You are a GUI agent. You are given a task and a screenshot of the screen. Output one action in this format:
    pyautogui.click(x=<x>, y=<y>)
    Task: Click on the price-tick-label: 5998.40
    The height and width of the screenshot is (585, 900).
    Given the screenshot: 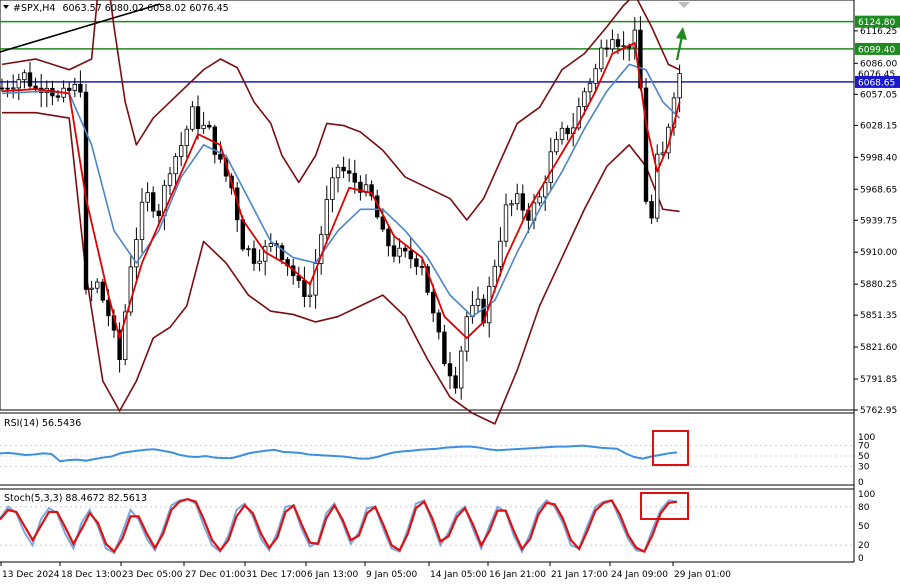 What is the action you would take?
    pyautogui.click(x=878, y=158)
    